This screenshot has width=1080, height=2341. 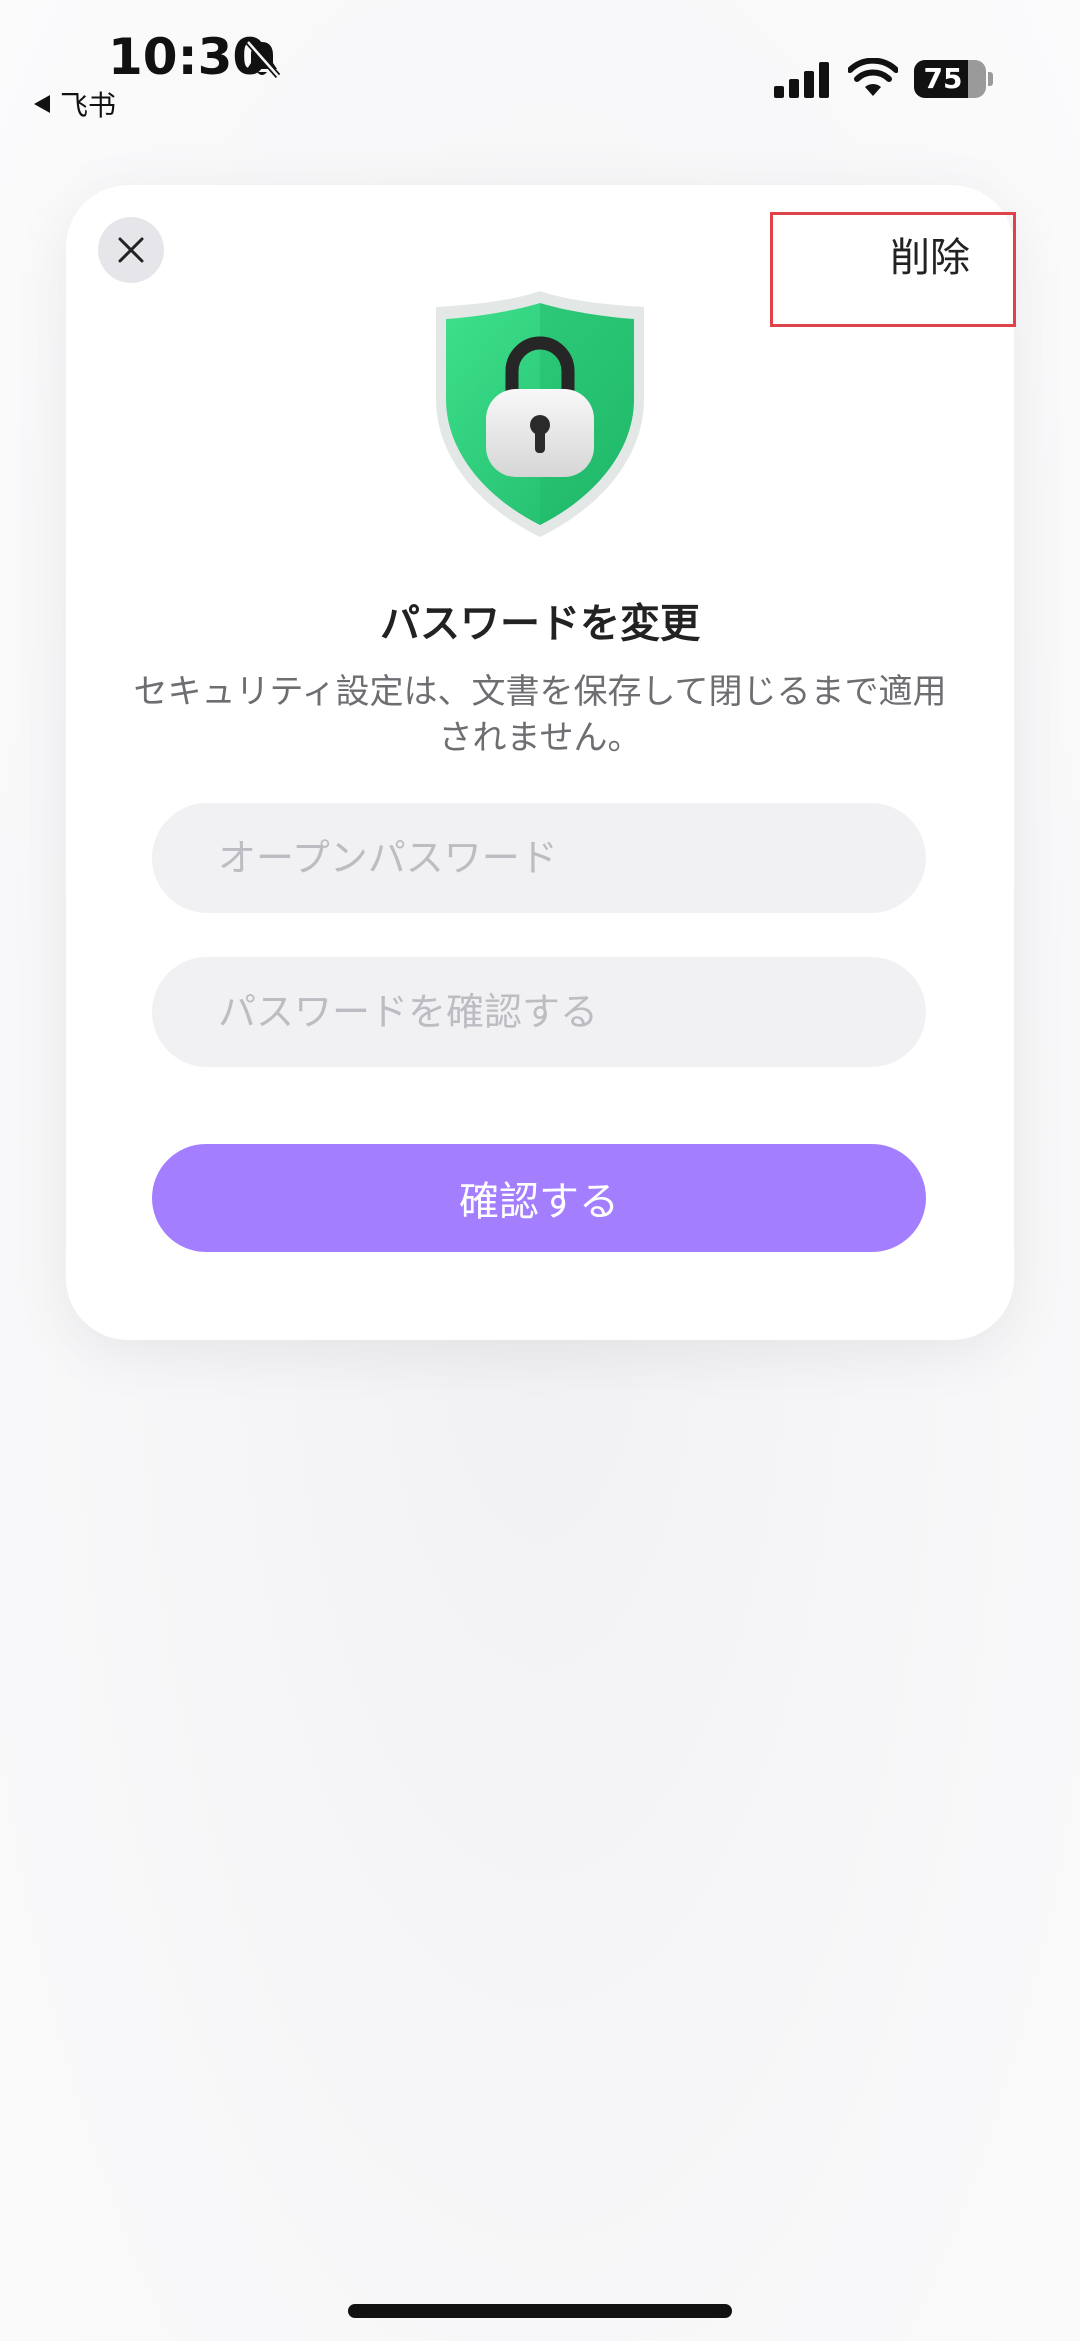 What do you see at coordinates (801, 80) in the screenshot?
I see `signal-icon` at bounding box center [801, 80].